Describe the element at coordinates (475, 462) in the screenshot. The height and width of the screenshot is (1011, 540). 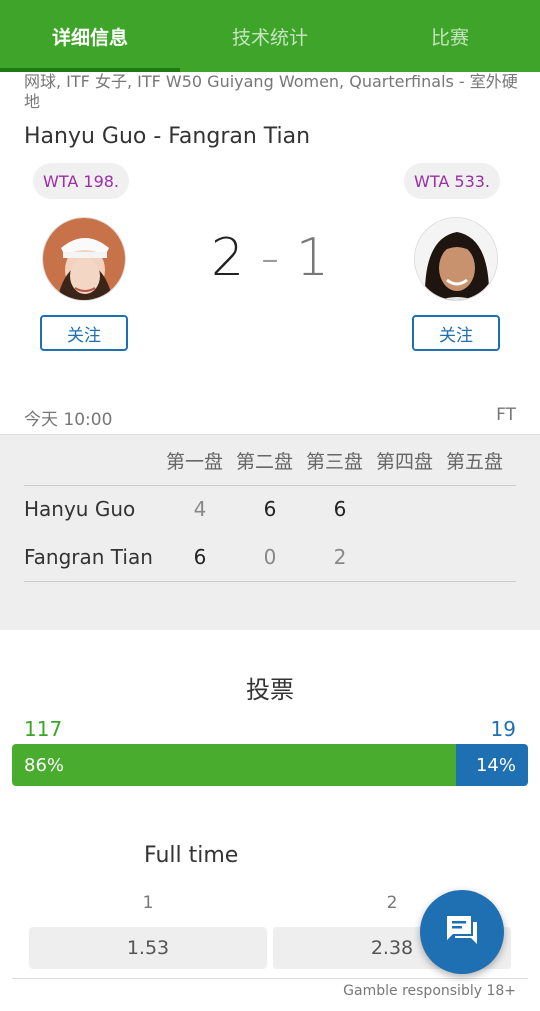
I see `set-header: 第五盘` at that location.